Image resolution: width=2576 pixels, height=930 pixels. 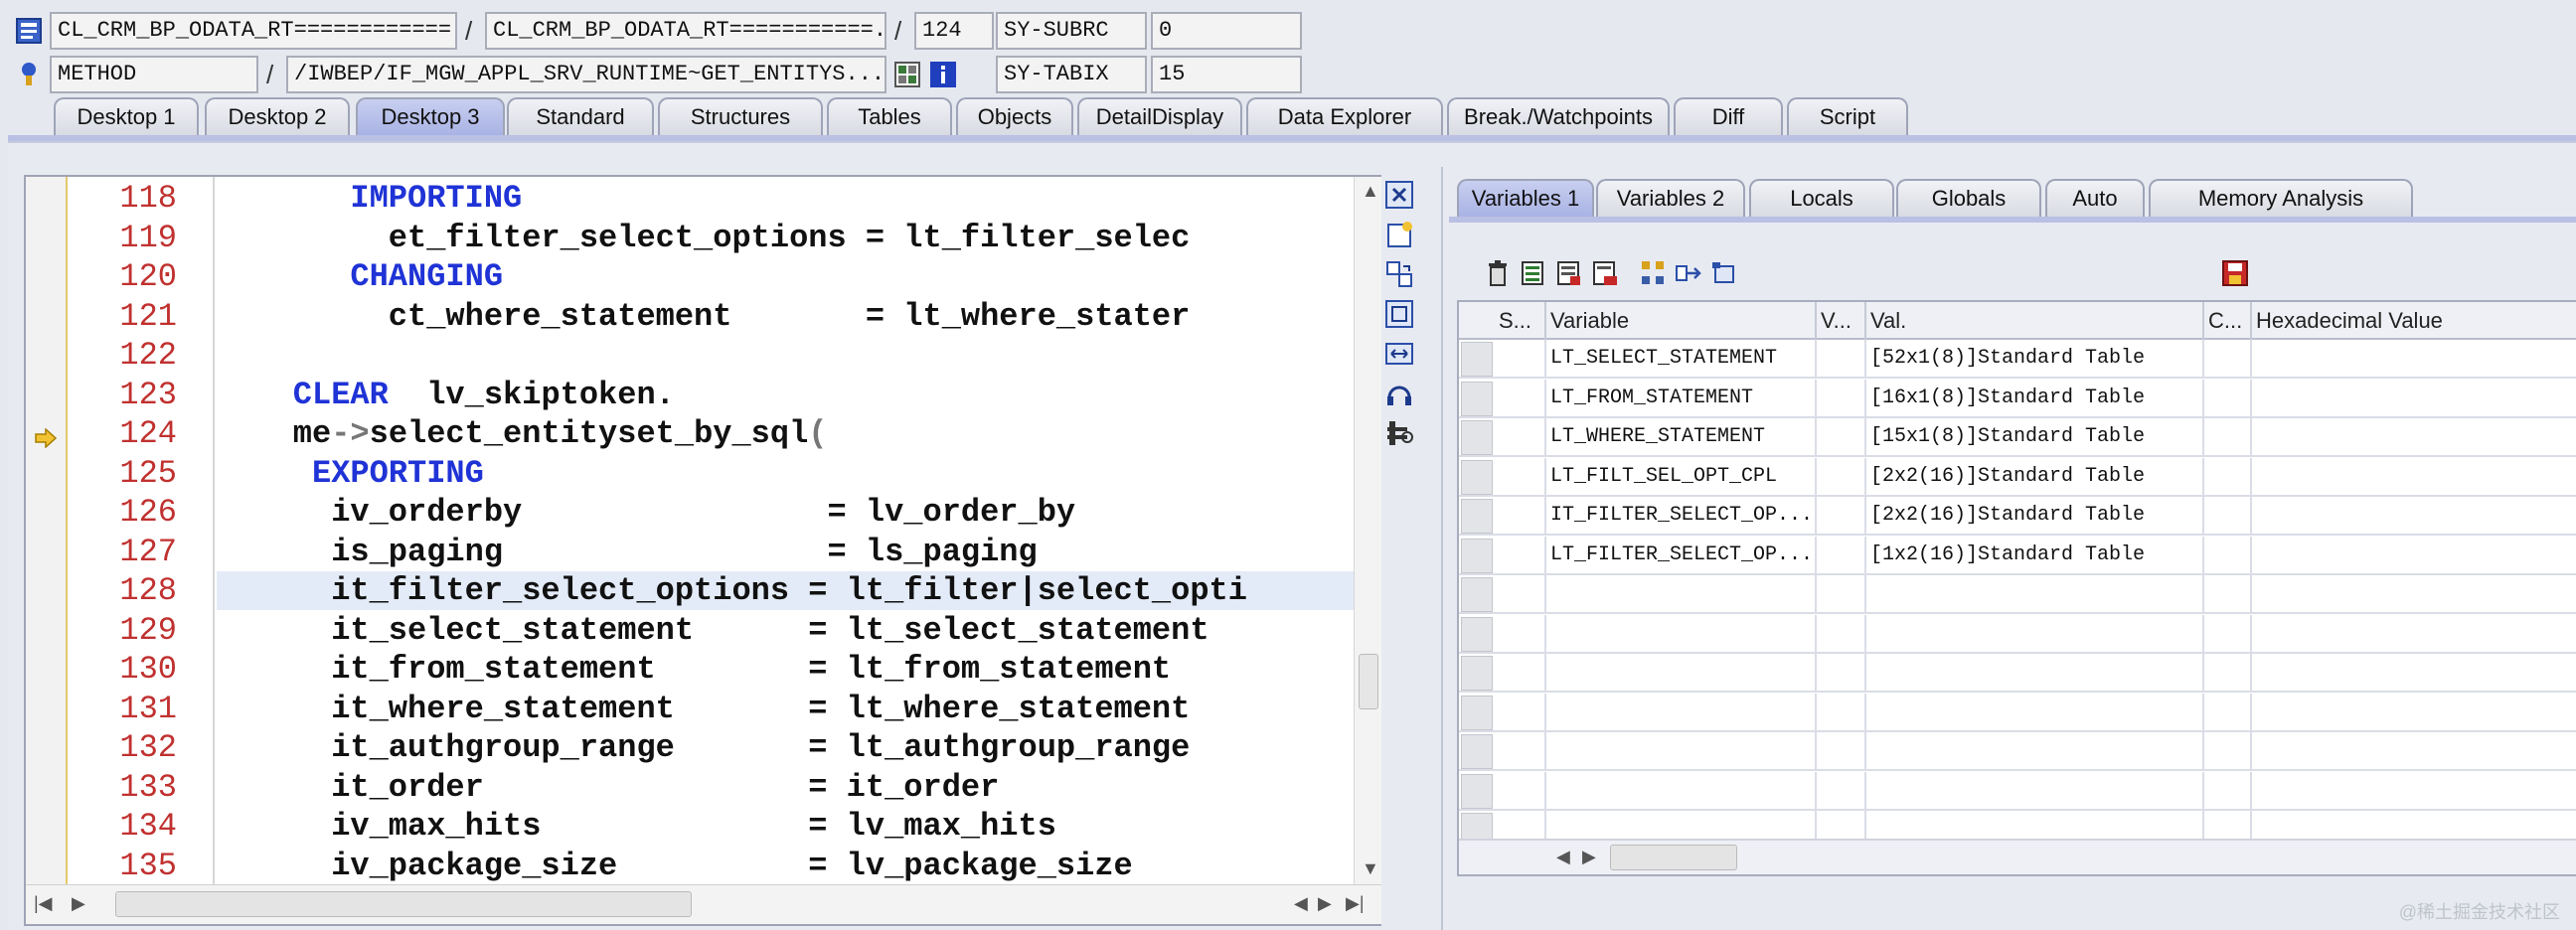 What do you see at coordinates (785, 787) in the screenshot?
I see `code-line: it_order = it_order` at bounding box center [785, 787].